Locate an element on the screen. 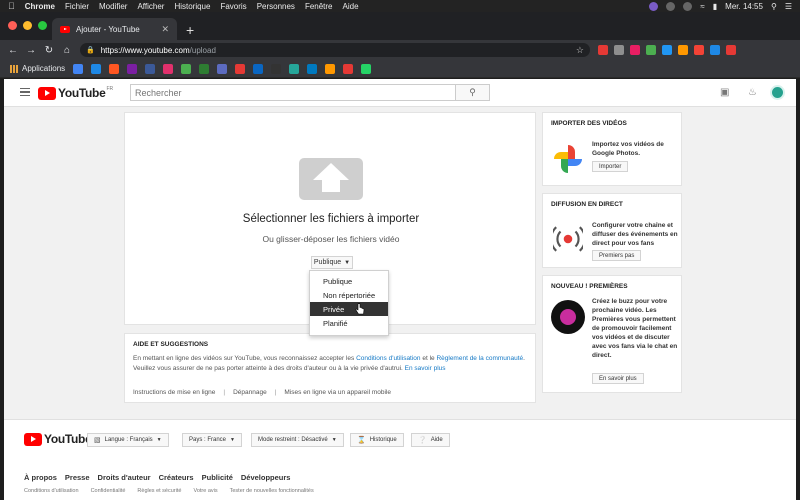 This screenshot has height=500, width=800. zoom-window-button is located at coordinates (42, 25).